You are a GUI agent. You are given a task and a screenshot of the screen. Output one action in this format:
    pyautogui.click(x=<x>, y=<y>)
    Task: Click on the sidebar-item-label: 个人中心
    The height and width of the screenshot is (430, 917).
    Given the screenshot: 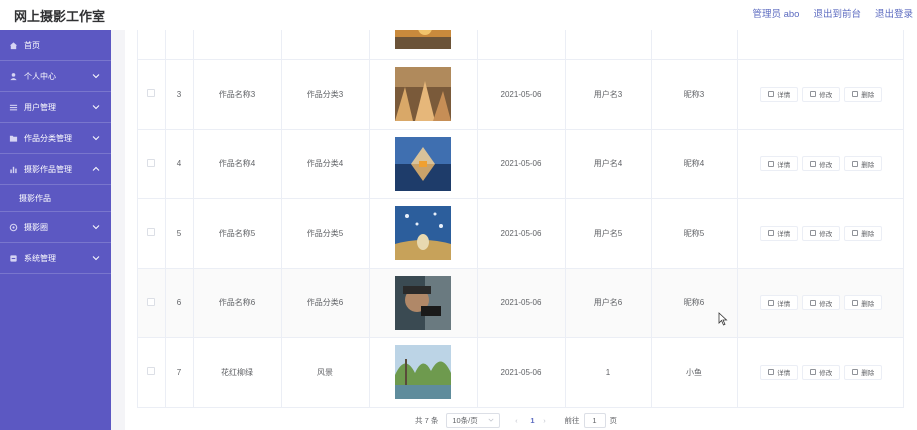 What is the action you would take?
    pyautogui.click(x=40, y=76)
    